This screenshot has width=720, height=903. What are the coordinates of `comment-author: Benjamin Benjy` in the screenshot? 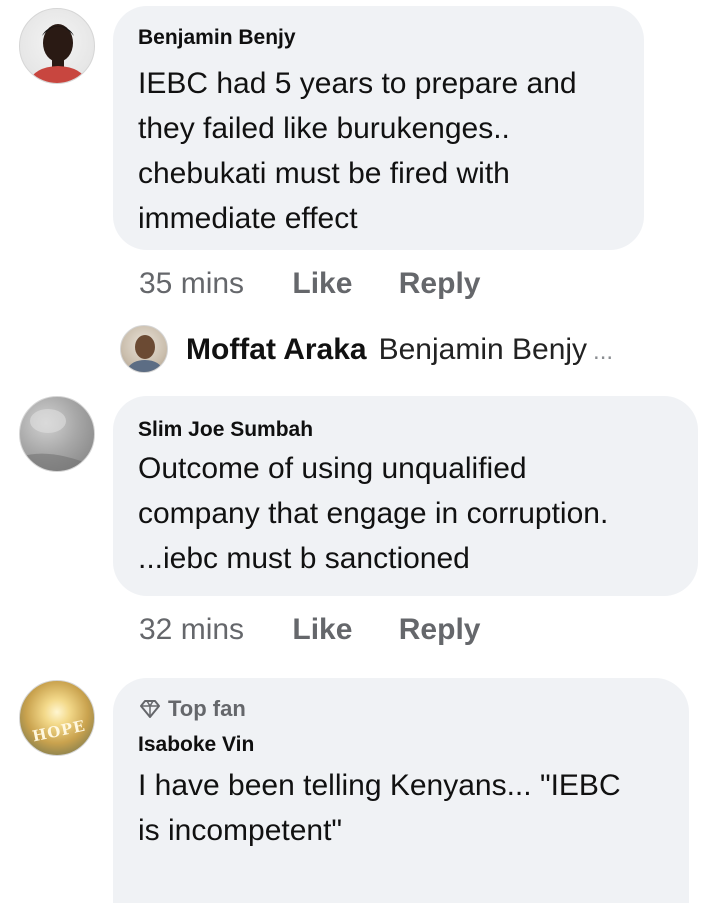 It's located at (217, 38).